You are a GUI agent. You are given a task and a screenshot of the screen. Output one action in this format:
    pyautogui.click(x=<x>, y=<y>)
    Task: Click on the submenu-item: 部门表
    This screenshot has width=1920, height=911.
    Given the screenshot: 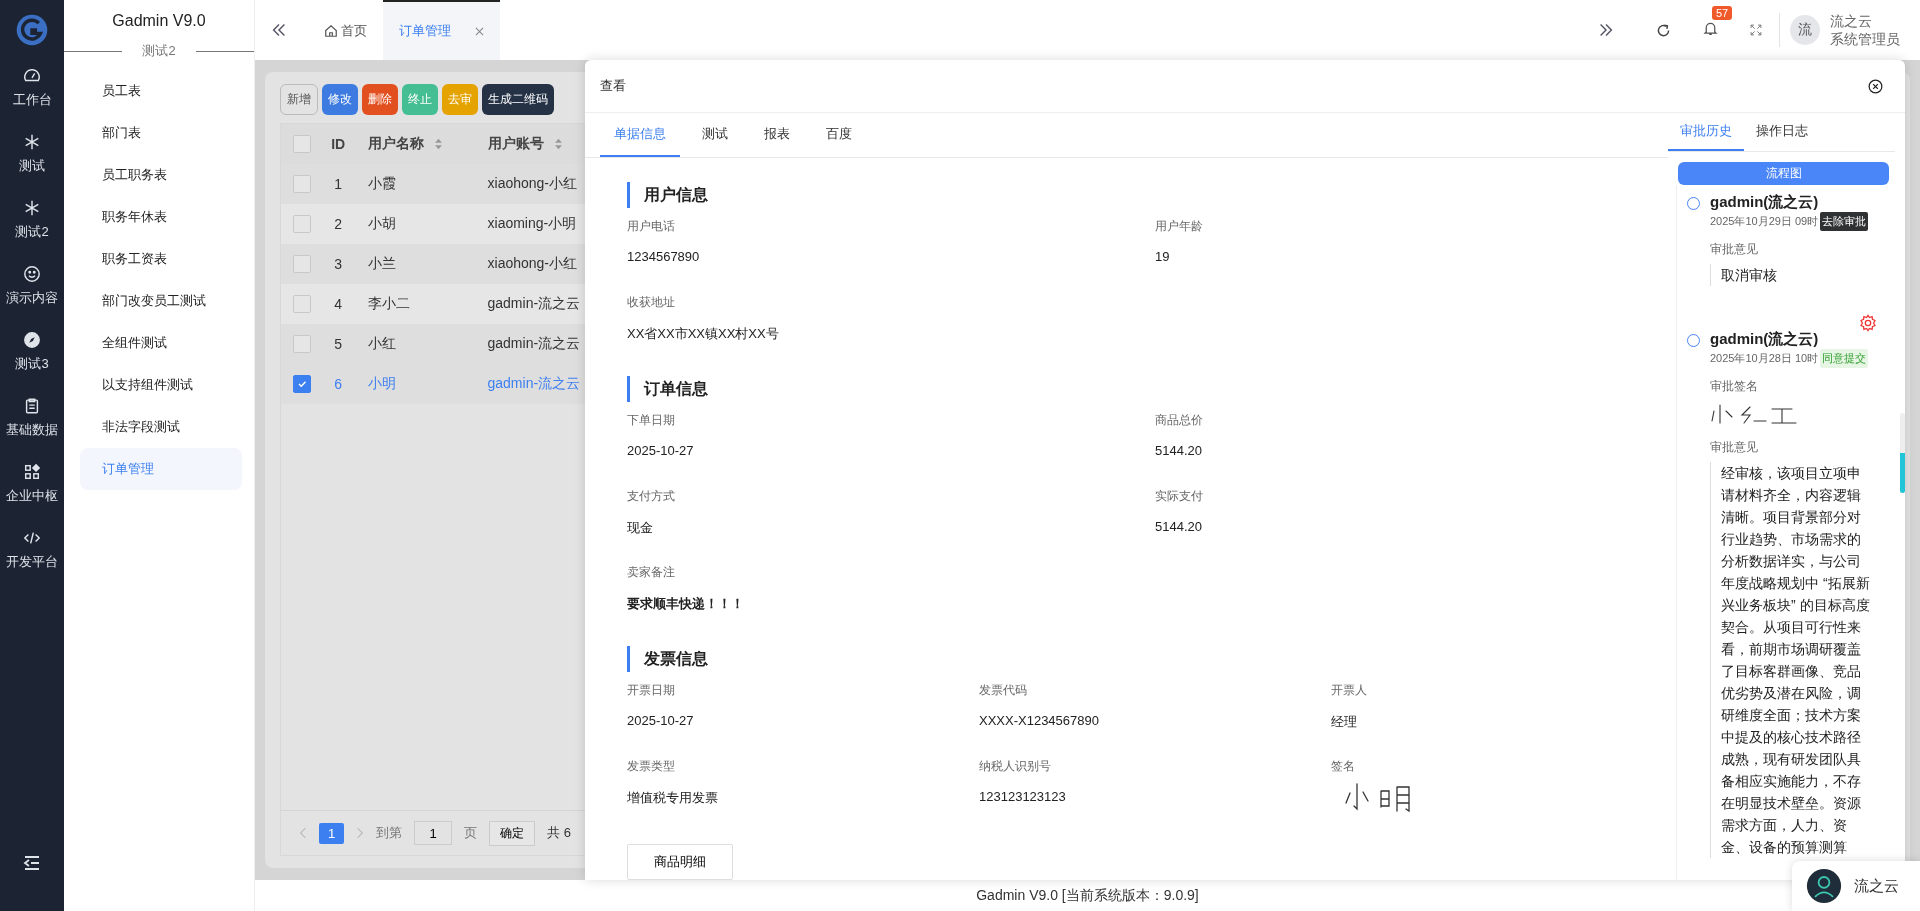 What is the action you would take?
    pyautogui.click(x=161, y=133)
    